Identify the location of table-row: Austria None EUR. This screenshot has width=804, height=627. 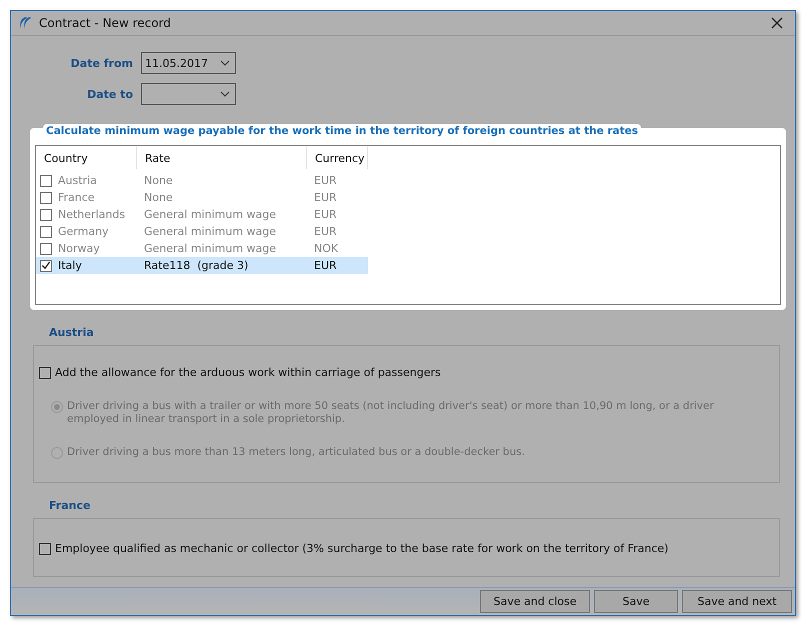
(202, 180).